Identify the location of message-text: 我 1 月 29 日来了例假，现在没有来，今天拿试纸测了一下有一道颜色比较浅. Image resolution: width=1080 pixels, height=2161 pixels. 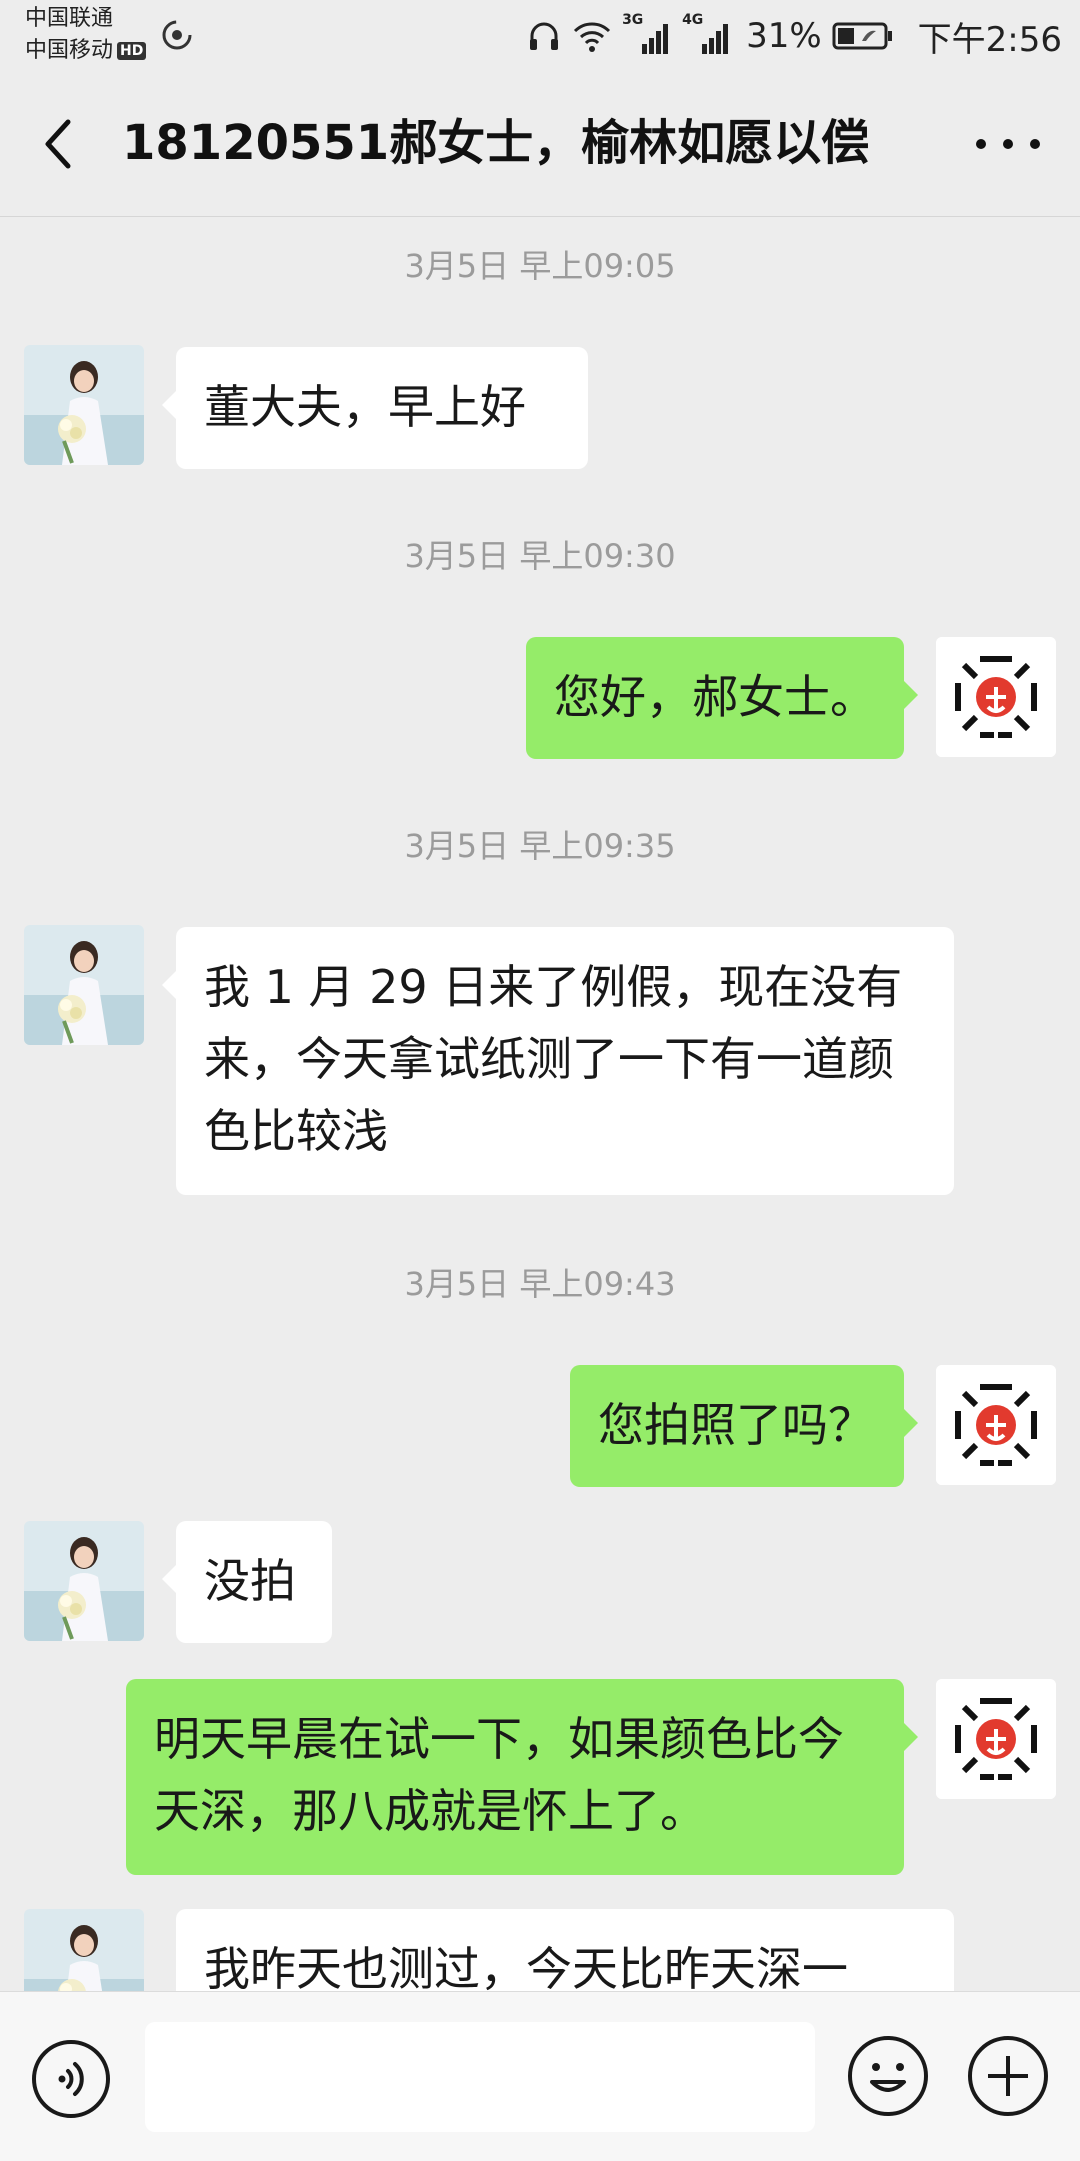
(553, 1059).